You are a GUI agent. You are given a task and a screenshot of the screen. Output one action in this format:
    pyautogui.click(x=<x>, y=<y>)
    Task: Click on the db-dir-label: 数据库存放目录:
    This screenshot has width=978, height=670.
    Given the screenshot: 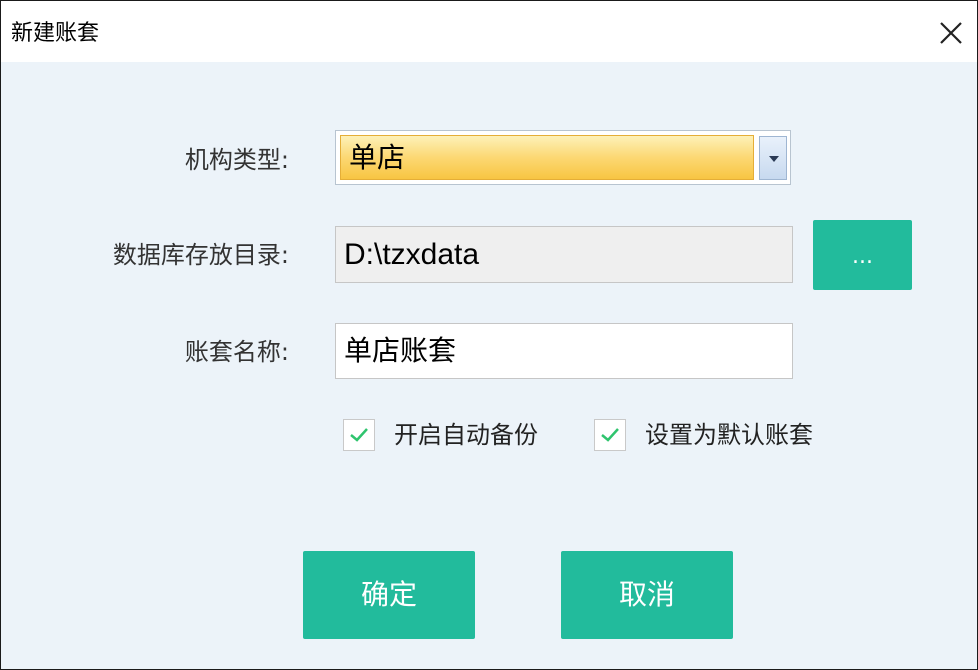 What is the action you would take?
    pyautogui.click(x=200, y=255)
    